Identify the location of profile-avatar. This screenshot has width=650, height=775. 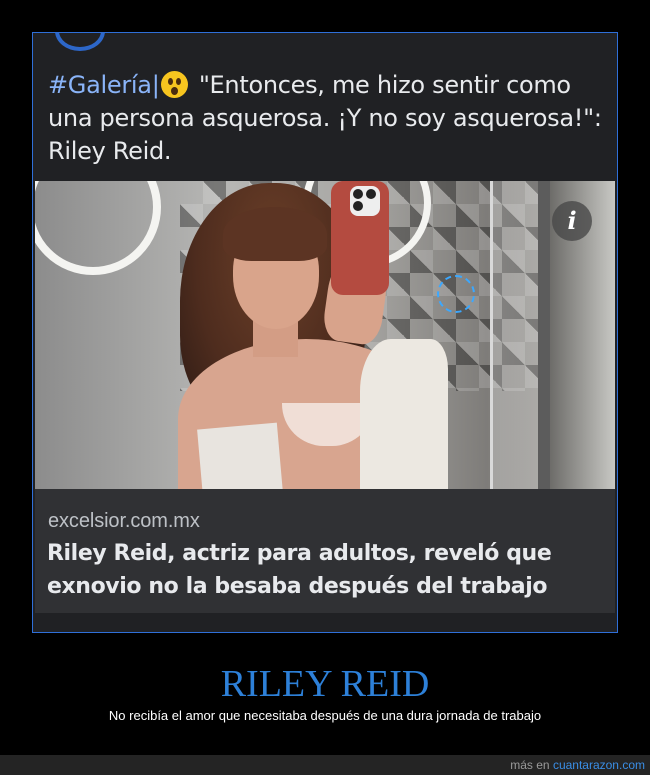
(80, 42).